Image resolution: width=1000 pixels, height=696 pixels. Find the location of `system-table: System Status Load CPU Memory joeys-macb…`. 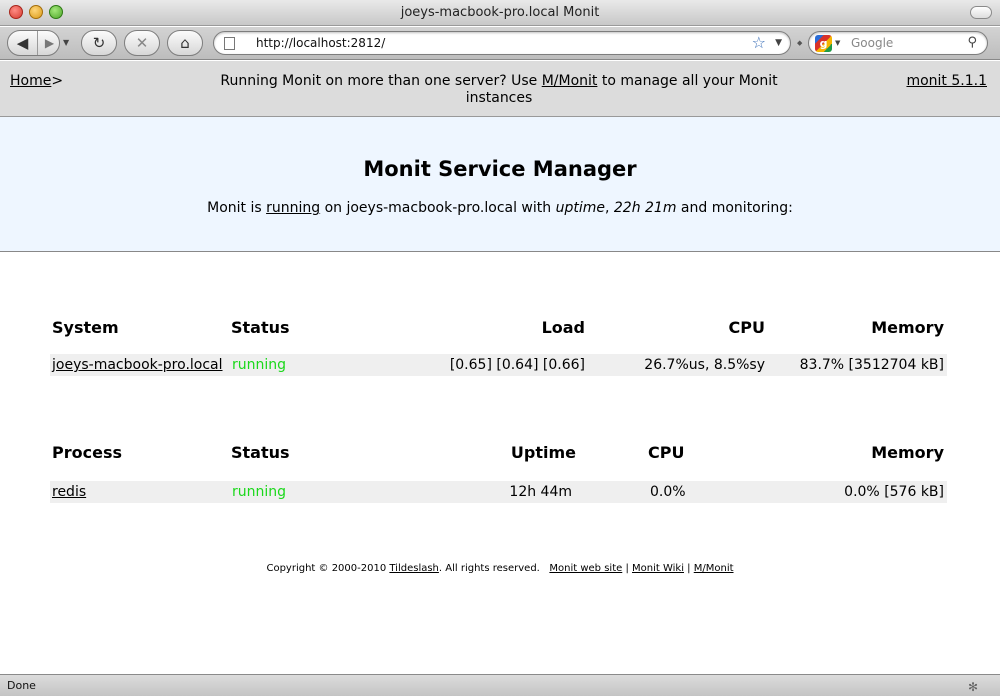

system-table: System Status Load CPU Memory joeys-macb… is located at coordinates (498, 346).